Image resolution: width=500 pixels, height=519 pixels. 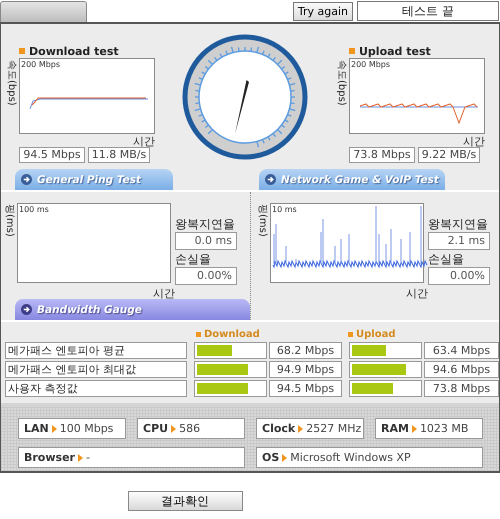 I want to click on speed-reading: 11.8 MB/s, so click(x=119, y=155).